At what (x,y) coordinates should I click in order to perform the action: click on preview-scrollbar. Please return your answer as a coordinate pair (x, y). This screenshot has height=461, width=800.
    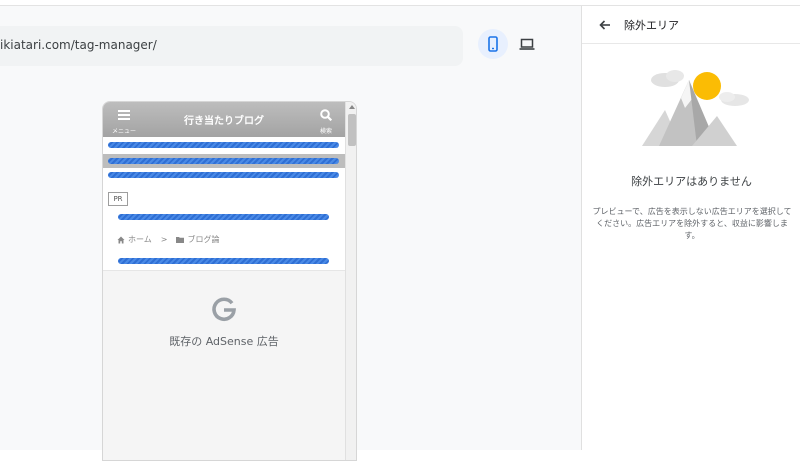
    Looking at the image, I should click on (350, 281).